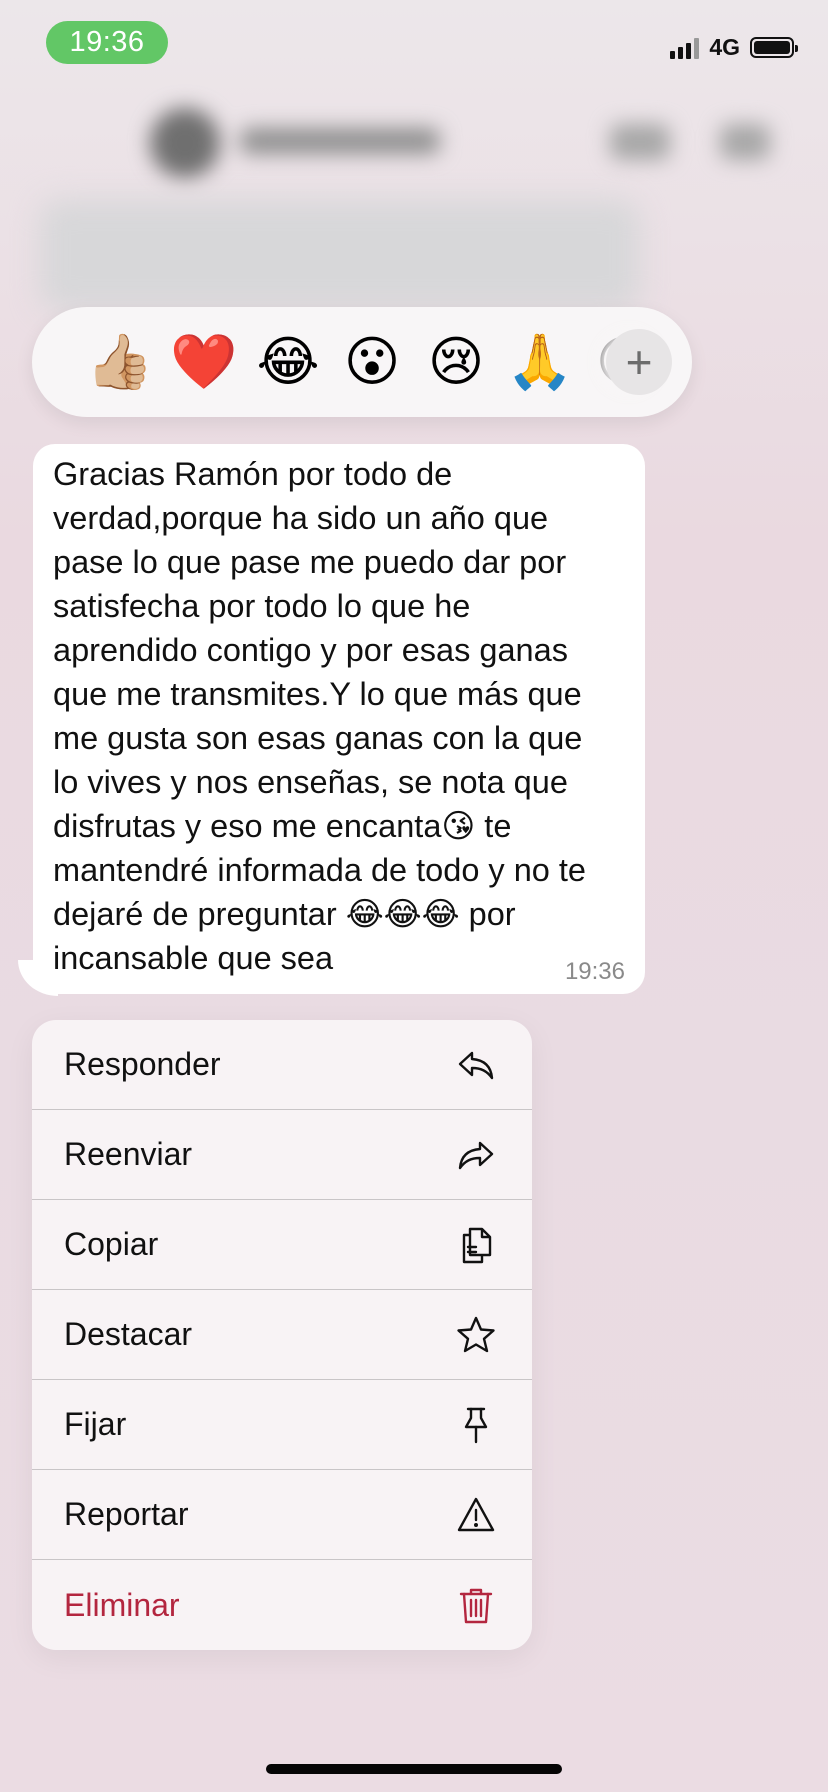 This screenshot has height=1792, width=828. I want to click on menu-label: Responder, so click(142, 1064).